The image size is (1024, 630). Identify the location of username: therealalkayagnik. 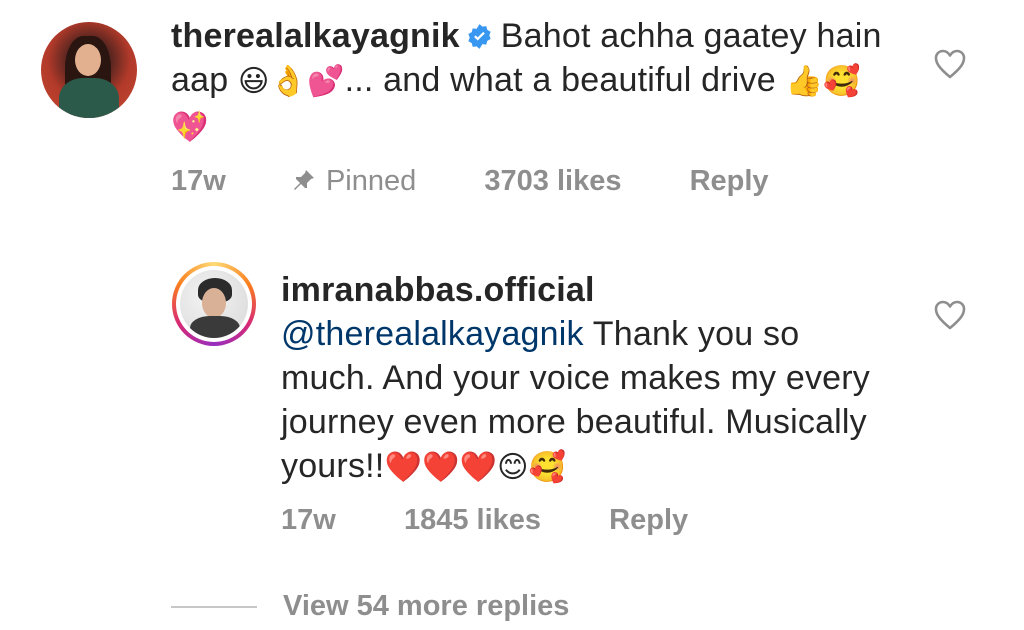
(315, 36).